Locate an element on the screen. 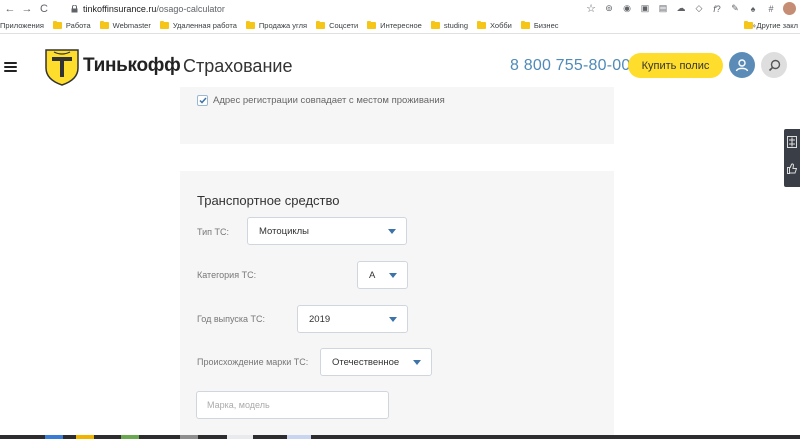  vehicle-origin-select: Отечественное is located at coordinates (376, 362).